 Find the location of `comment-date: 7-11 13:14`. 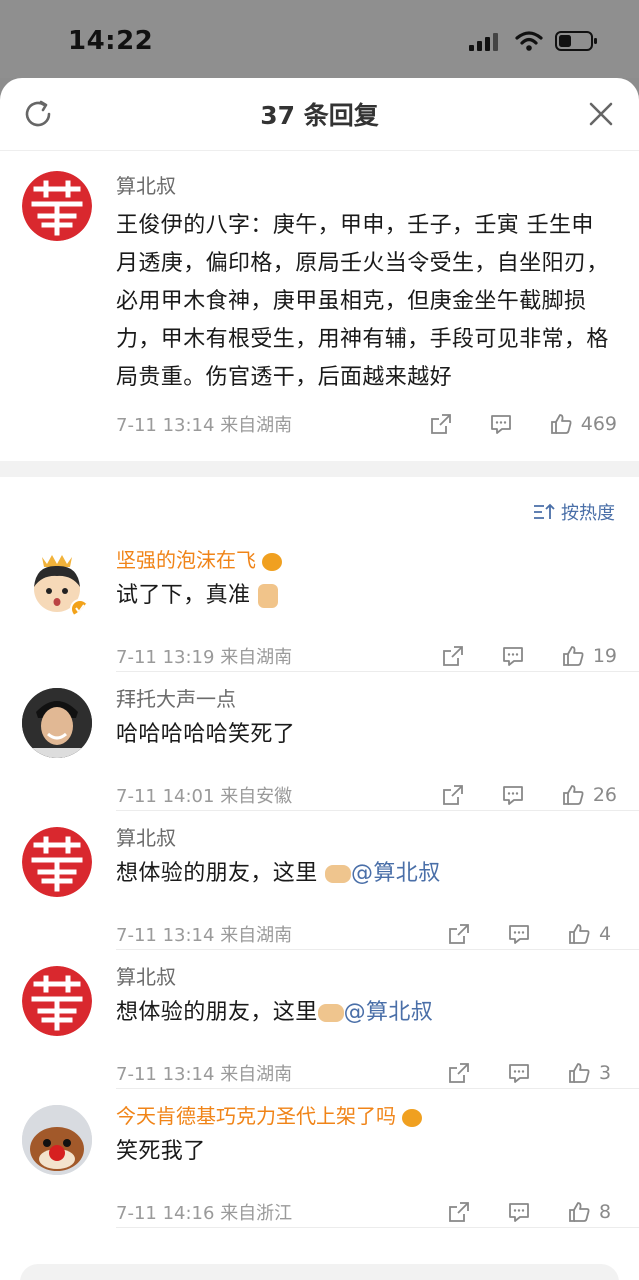

comment-date: 7-11 13:14 is located at coordinates (165, 425).